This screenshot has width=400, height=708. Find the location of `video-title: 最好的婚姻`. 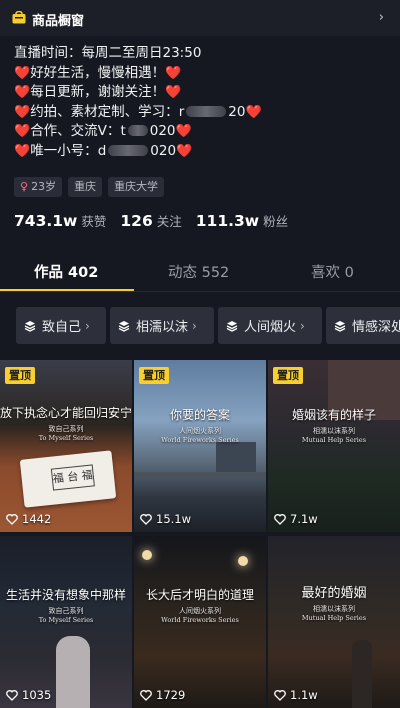

video-title: 最好的婚姻 is located at coordinates (334, 593).